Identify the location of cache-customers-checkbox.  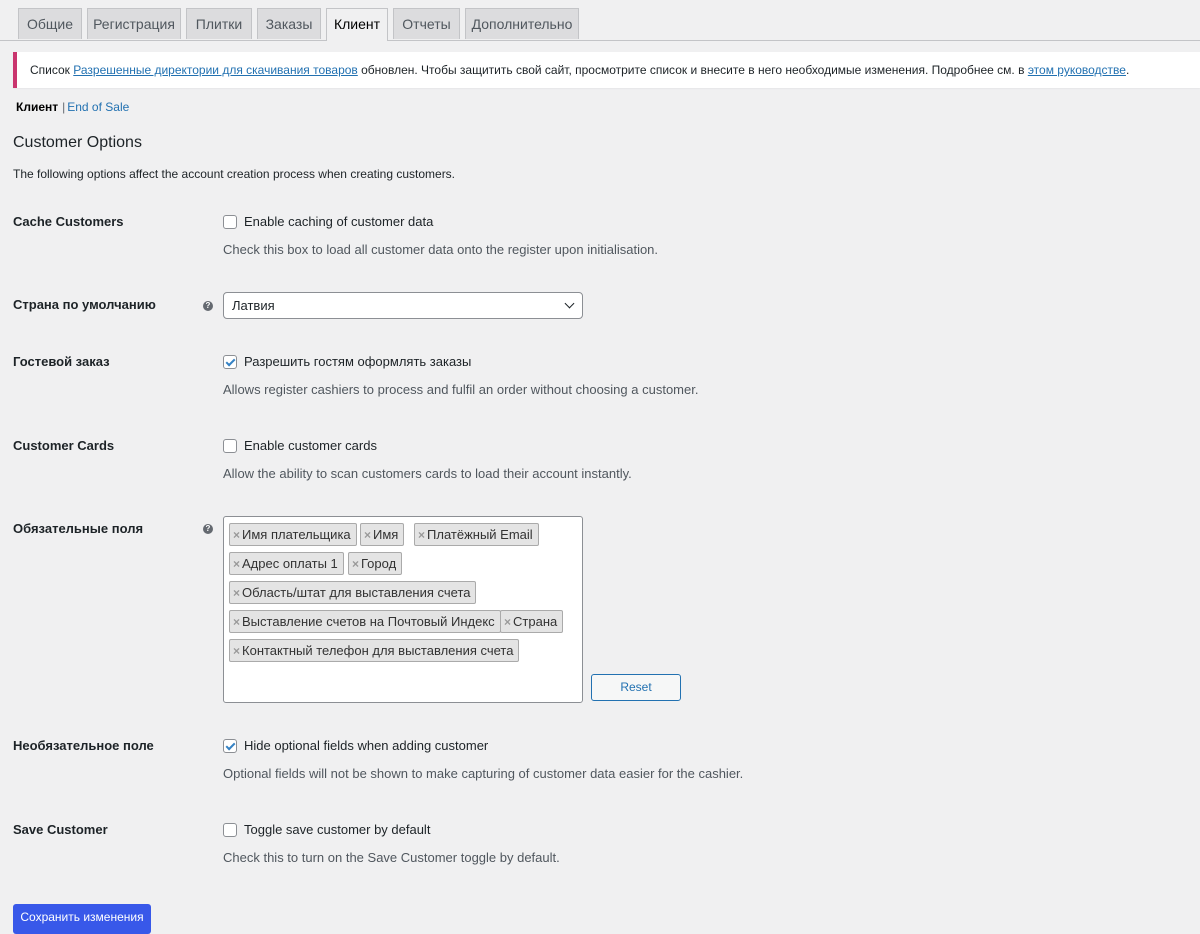
(230, 221).